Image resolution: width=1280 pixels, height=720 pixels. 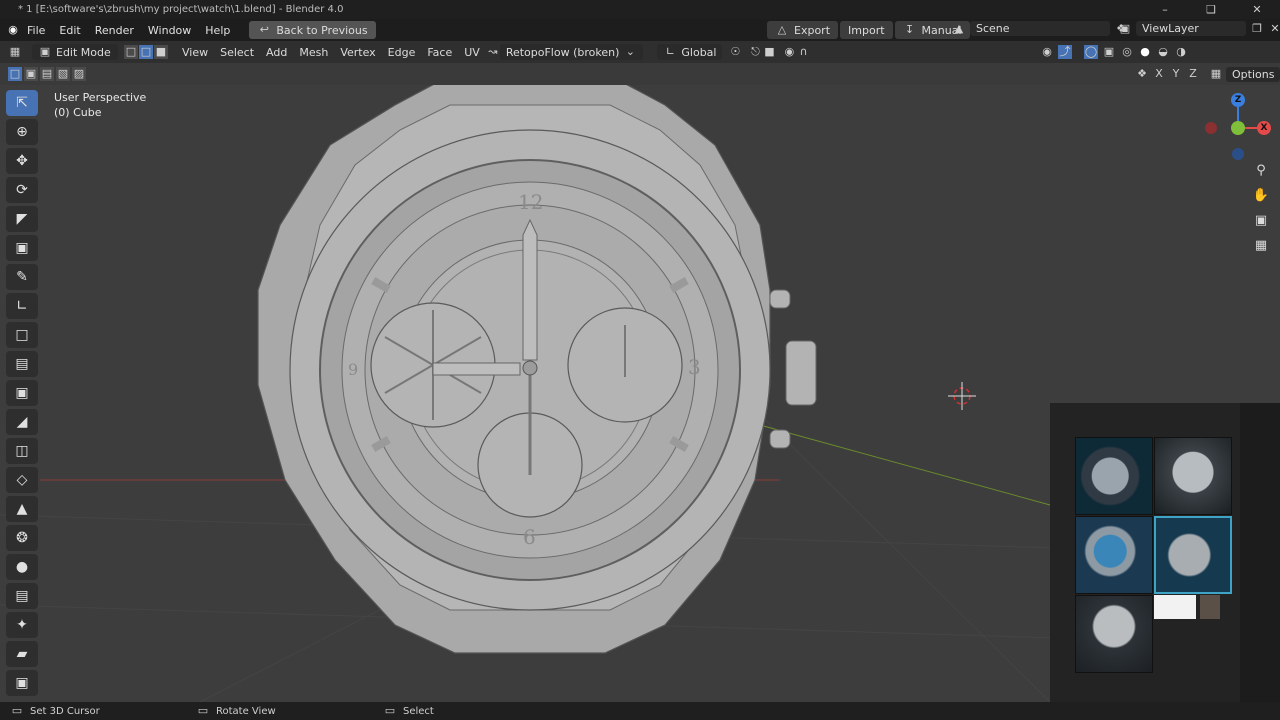 What do you see at coordinates (1142, 74) in the screenshot?
I see `mirror-icon: ❖` at bounding box center [1142, 74].